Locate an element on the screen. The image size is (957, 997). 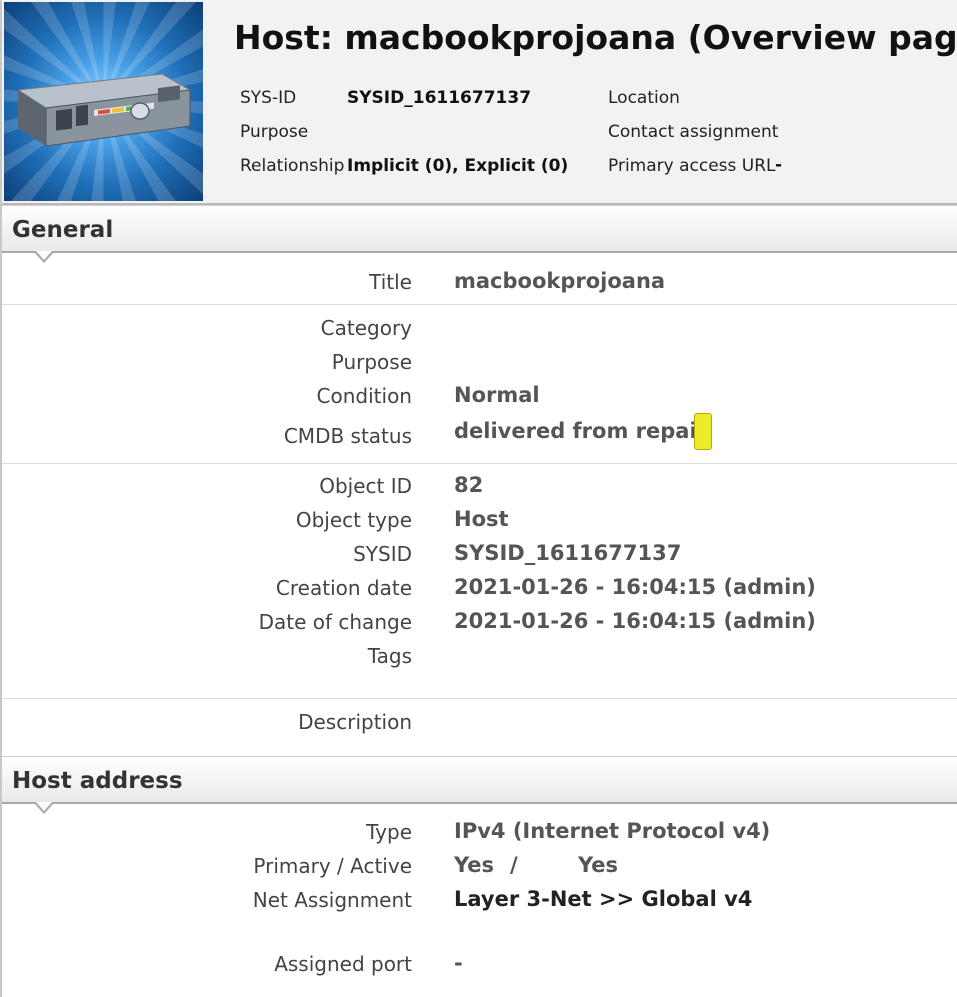
cmdb-status-color-swatch is located at coordinates (703, 431).